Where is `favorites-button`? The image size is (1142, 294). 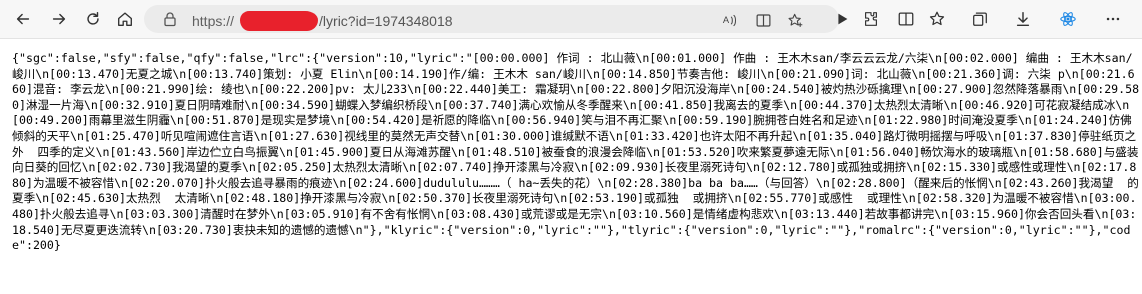 favorites-button is located at coordinates (937, 19).